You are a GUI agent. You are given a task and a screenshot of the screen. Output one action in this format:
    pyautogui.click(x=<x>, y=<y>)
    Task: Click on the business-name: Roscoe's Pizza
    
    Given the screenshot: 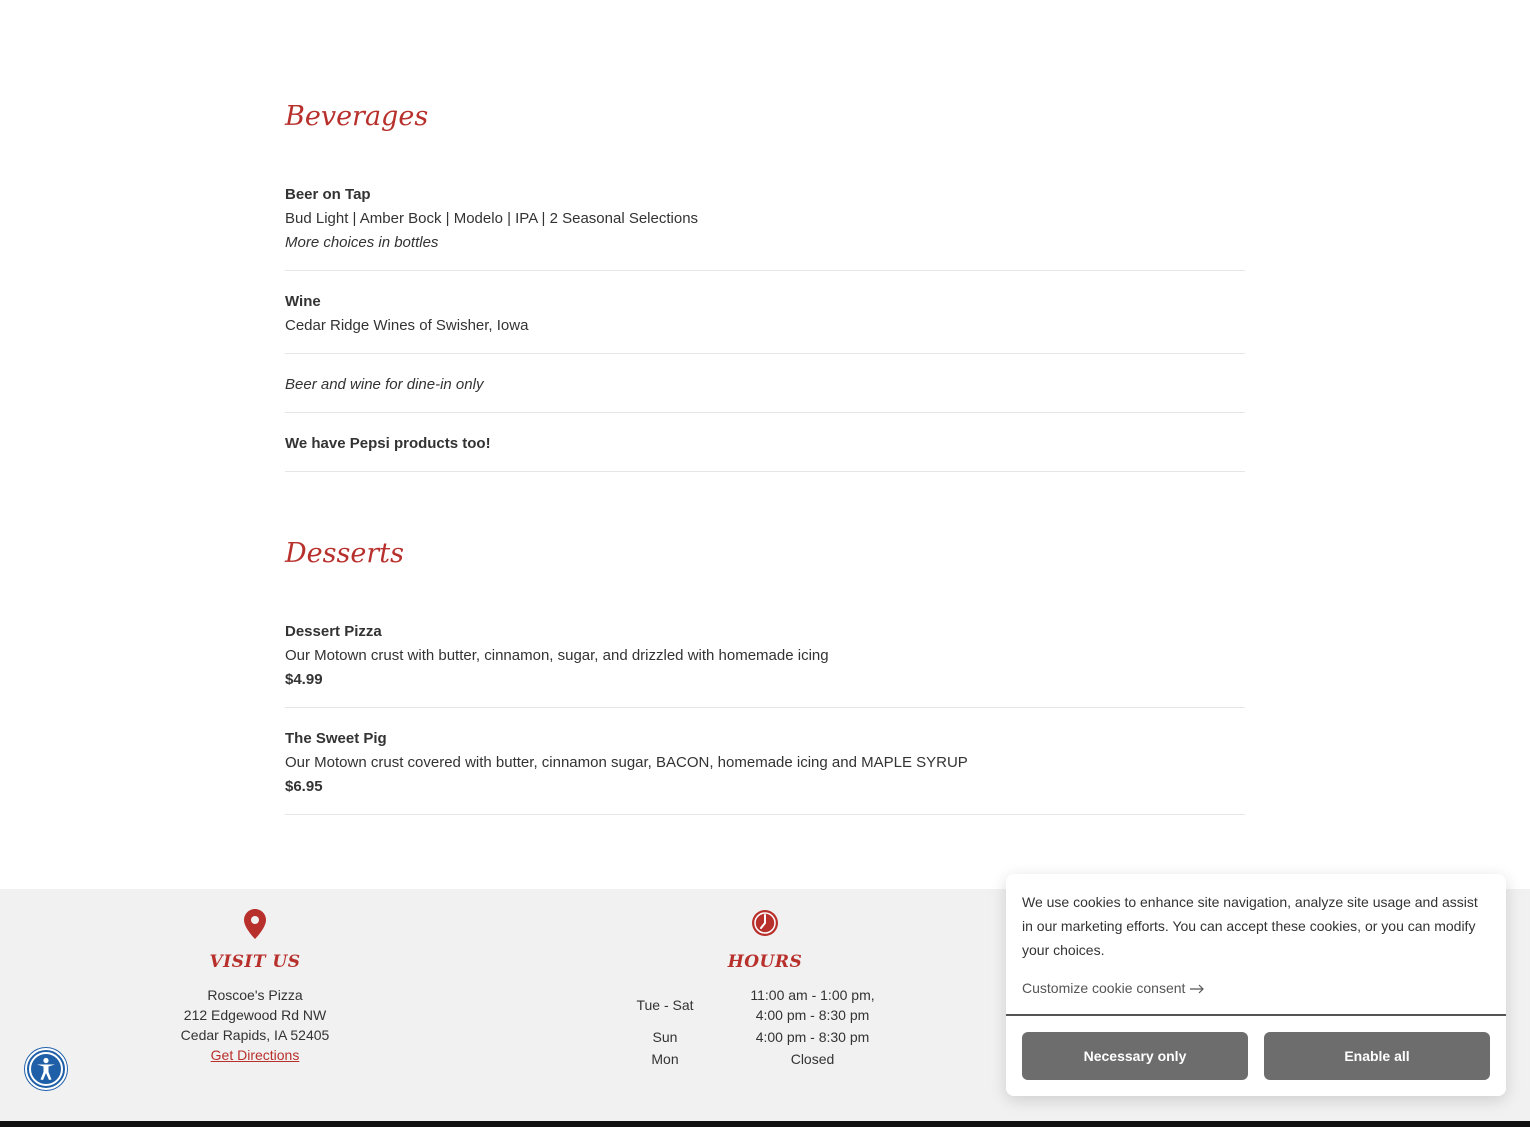 What is the action you would take?
    pyautogui.click(x=255, y=995)
    